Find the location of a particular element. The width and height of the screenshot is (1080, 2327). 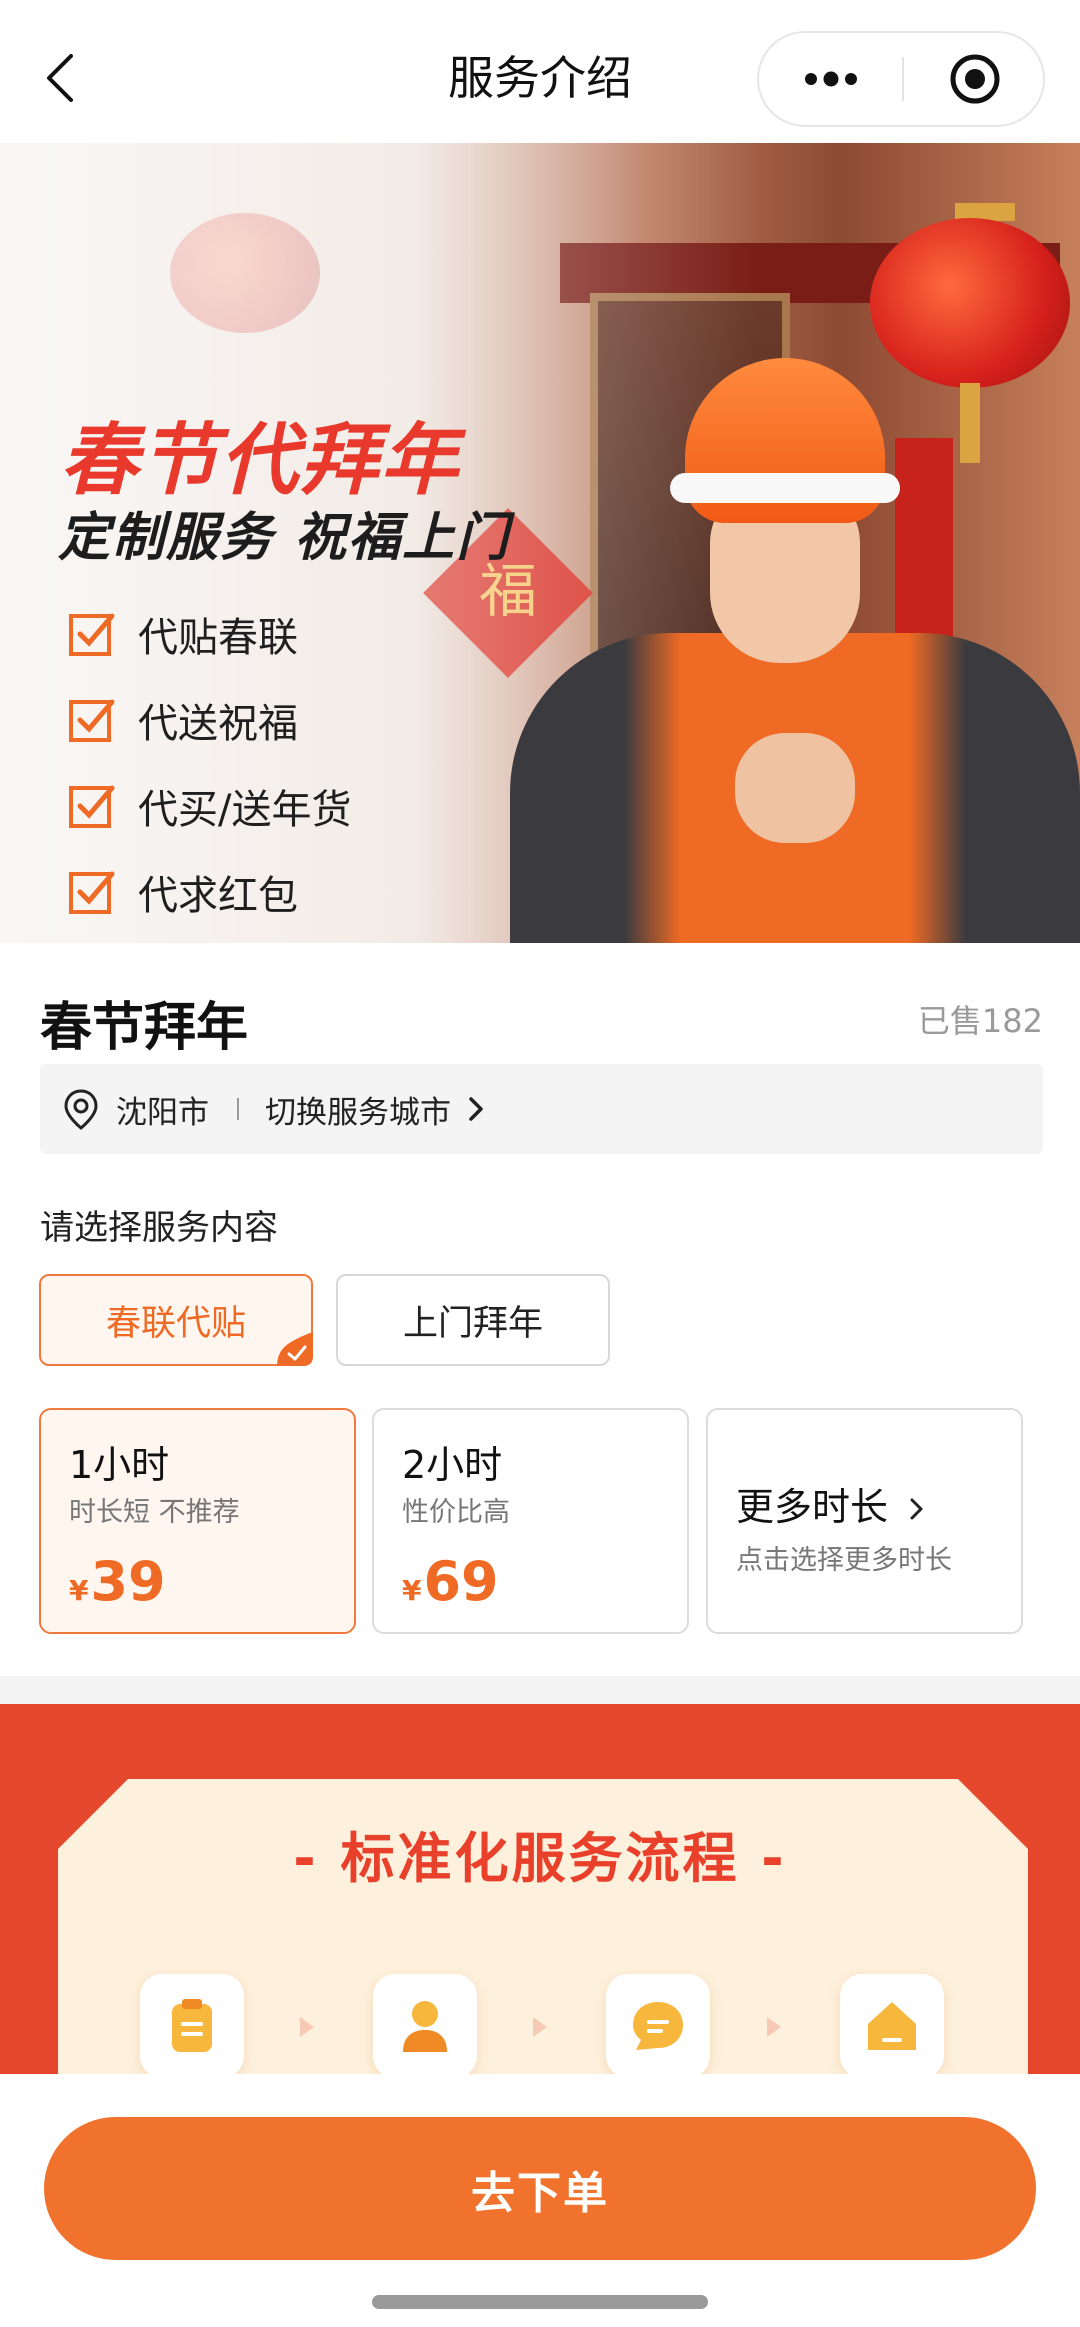

duration-desc: 时长短 不推荐 is located at coordinates (154, 1512).